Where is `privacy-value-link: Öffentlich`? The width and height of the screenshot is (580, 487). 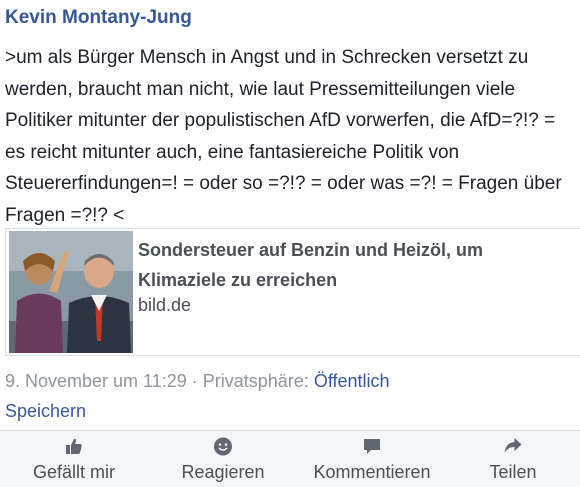 privacy-value-link: Öffentlich is located at coordinates (352, 381).